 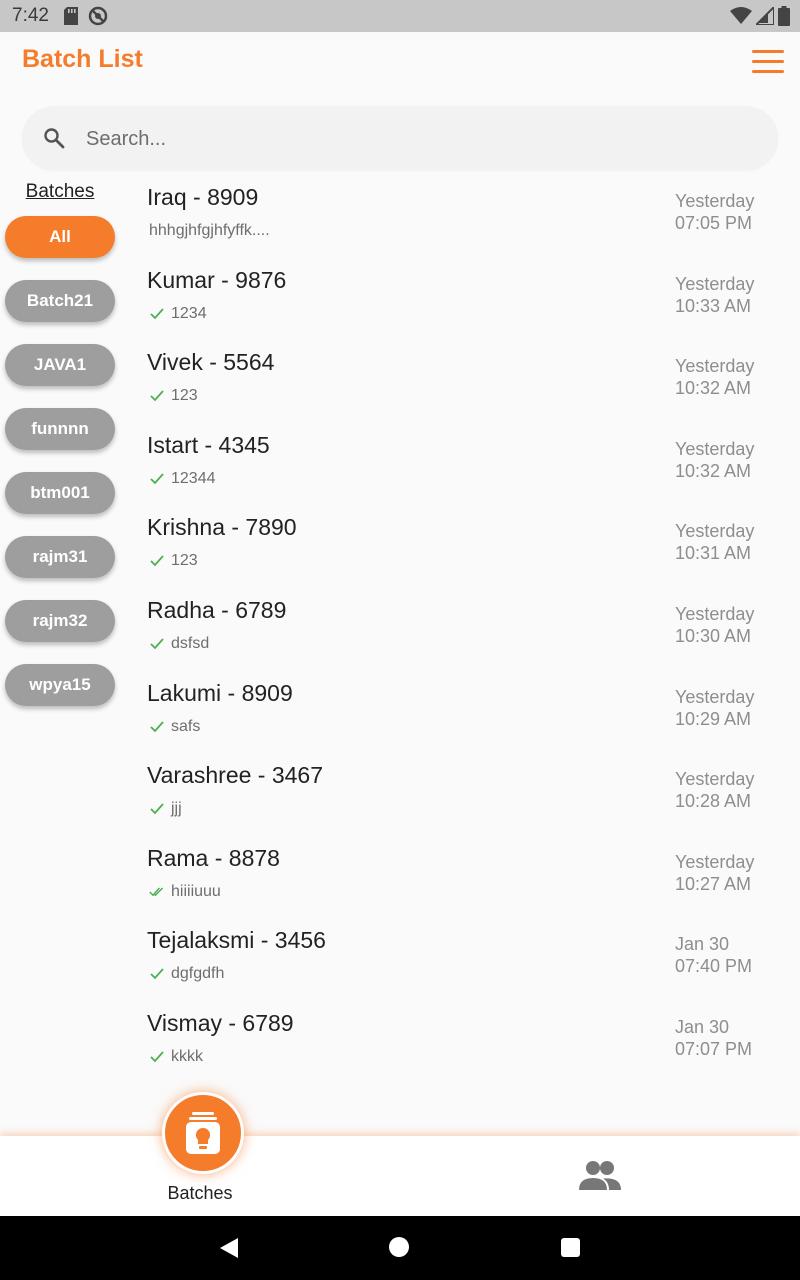 I want to click on chat-timestamp: Yesterday 10:29 AM, so click(x=720, y=708).